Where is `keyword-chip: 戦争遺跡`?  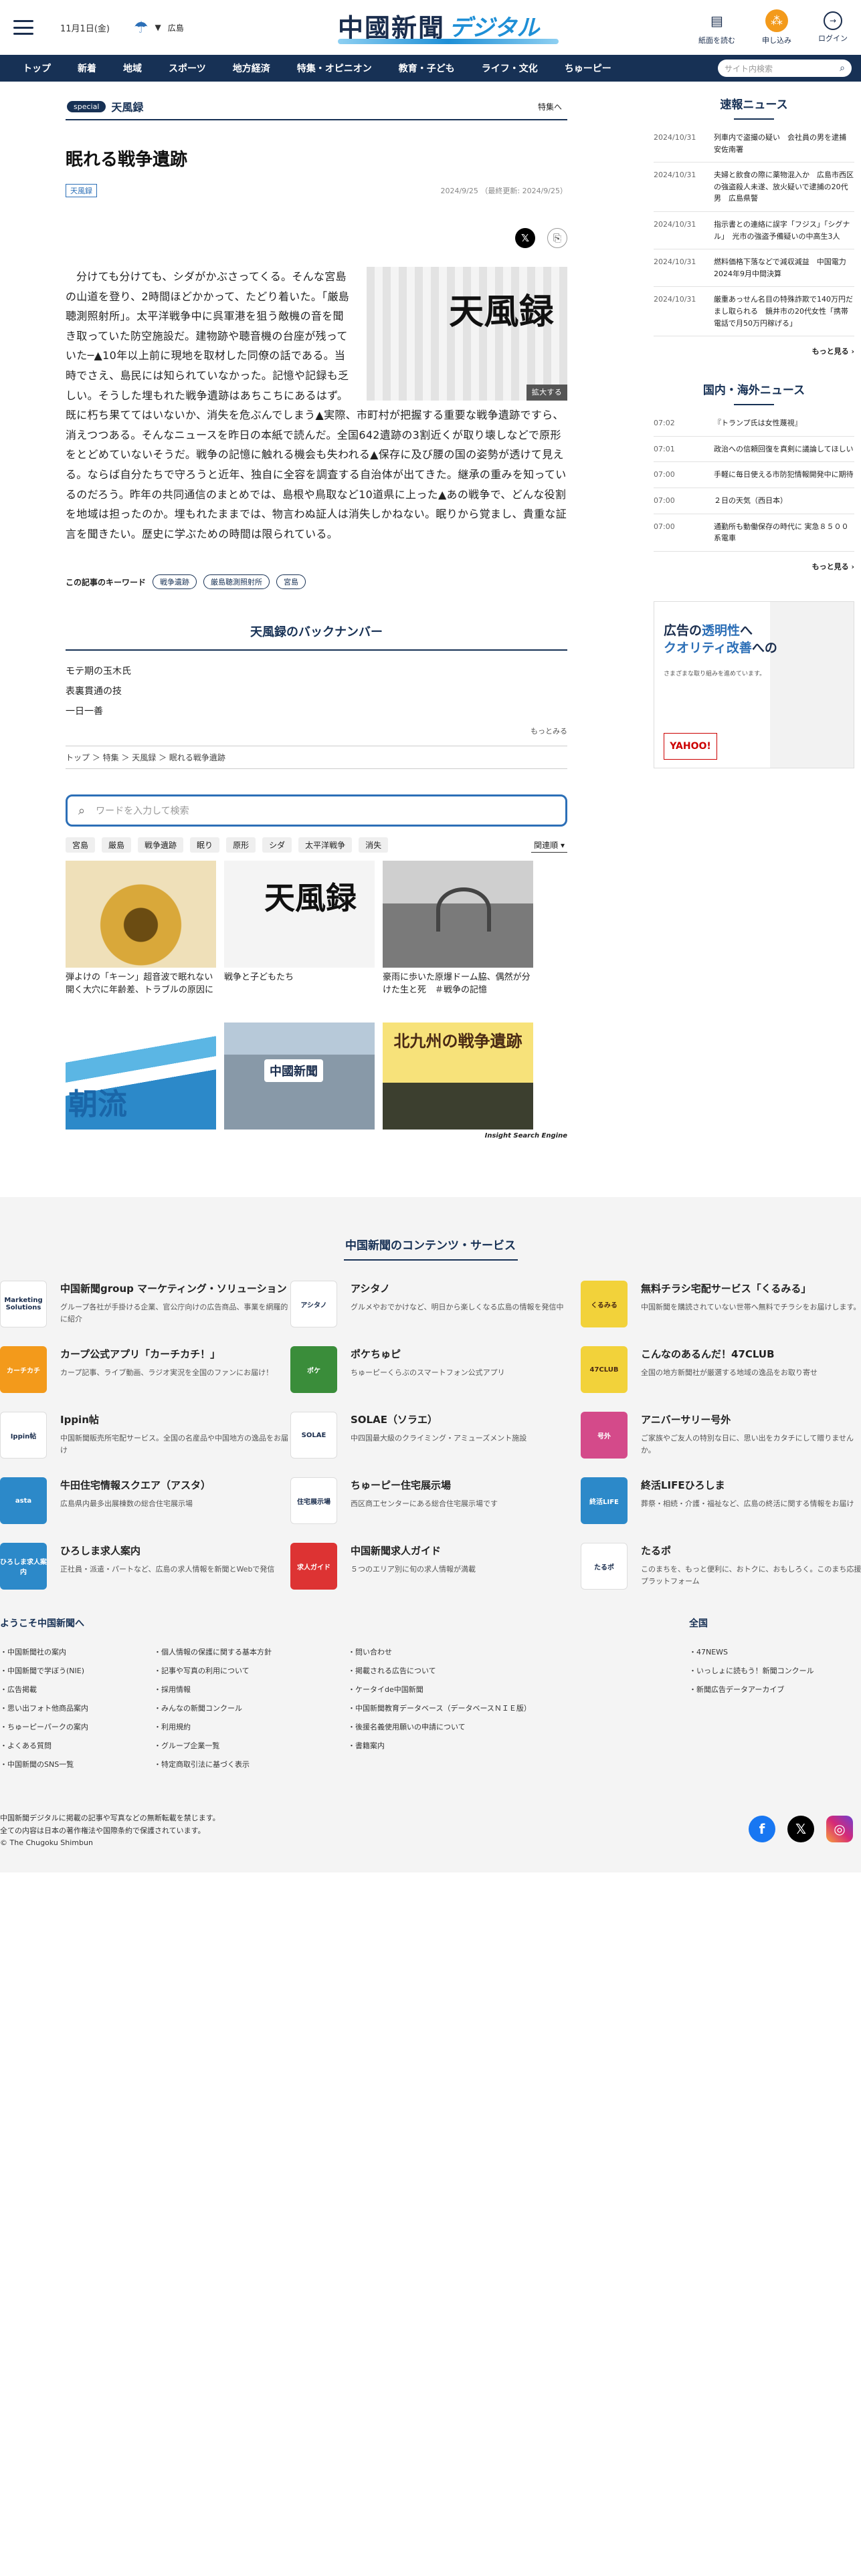
keyword-chip: 戦争遺跡 is located at coordinates (175, 582).